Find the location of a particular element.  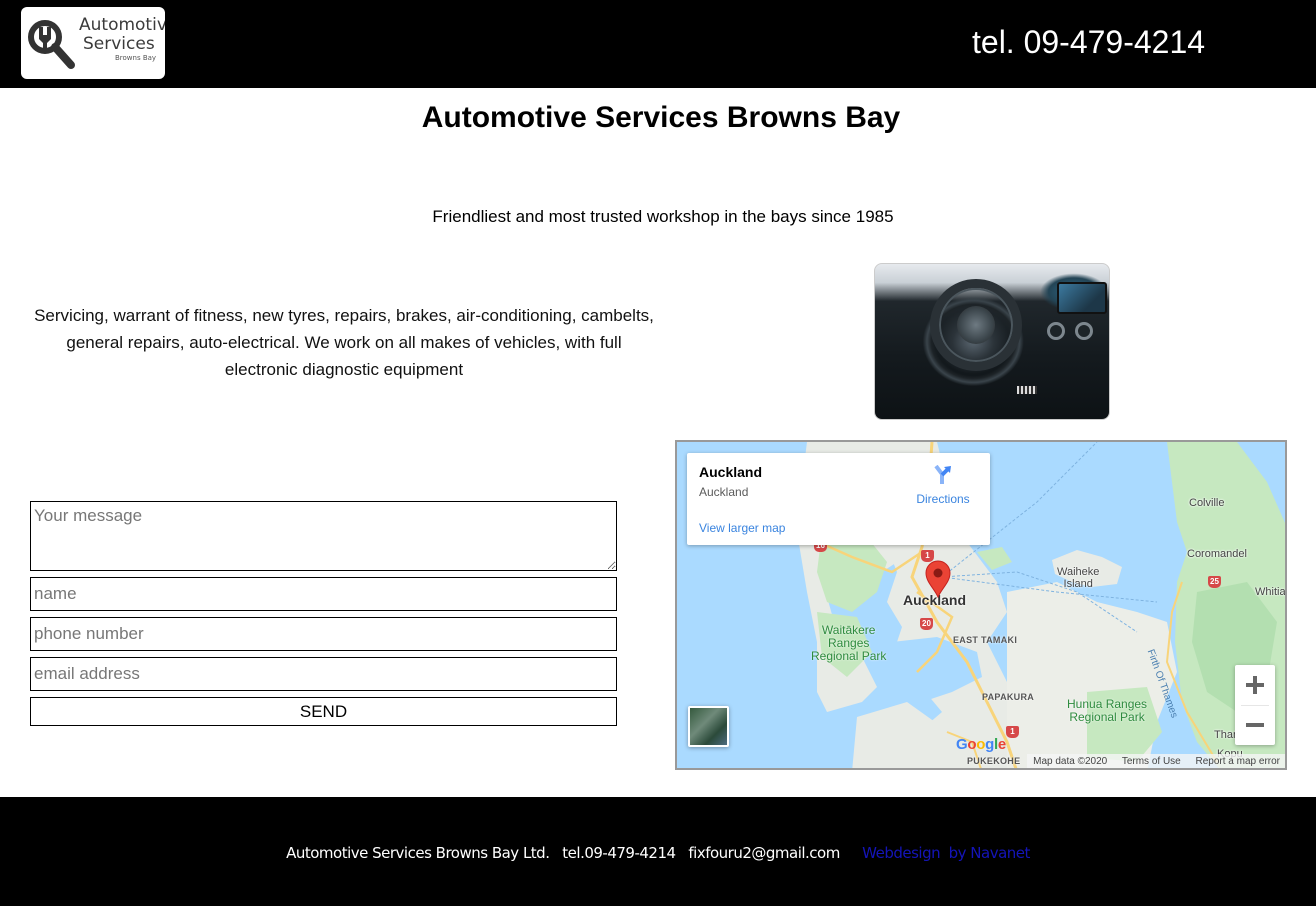

minus-icon is located at coordinates (1255, 725).